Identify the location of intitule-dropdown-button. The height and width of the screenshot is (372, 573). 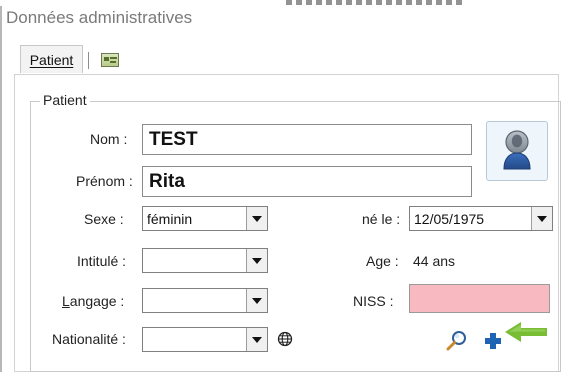
(256, 260).